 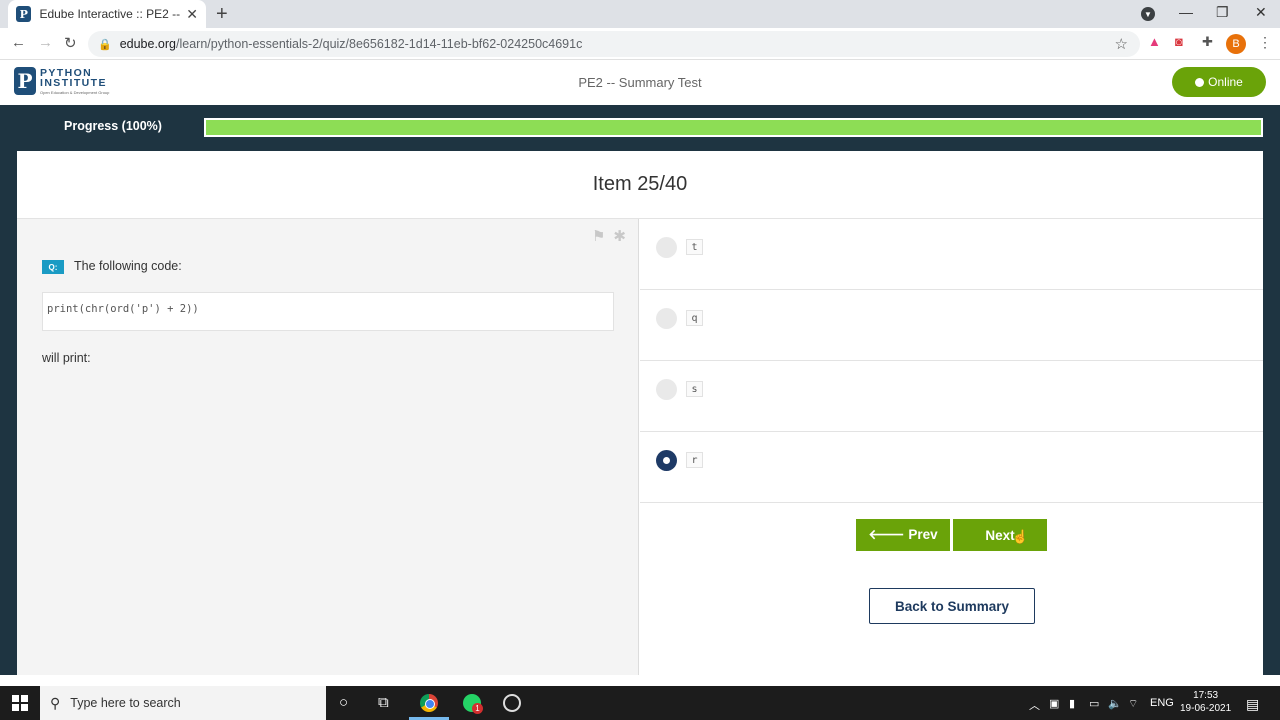 I want to click on page-title: PE2 -- Summary Test, so click(x=640, y=82).